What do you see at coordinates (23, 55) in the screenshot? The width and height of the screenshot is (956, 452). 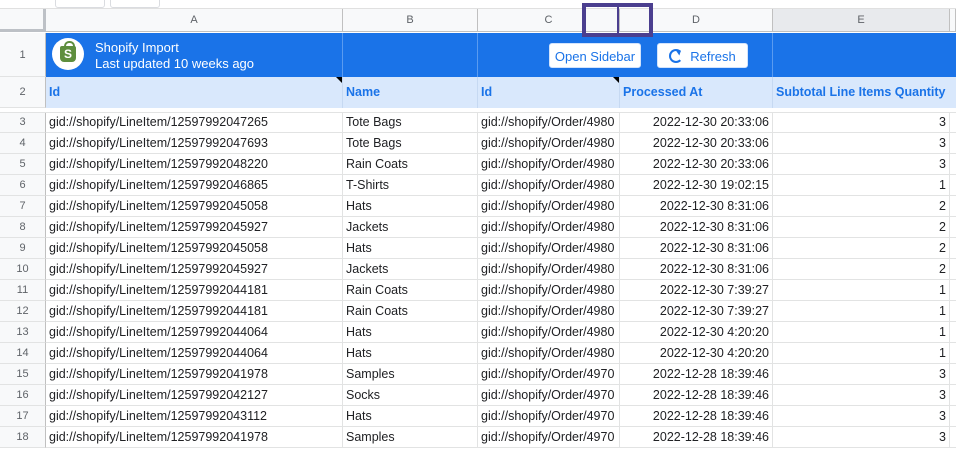 I see `row-header-1: 1` at bounding box center [23, 55].